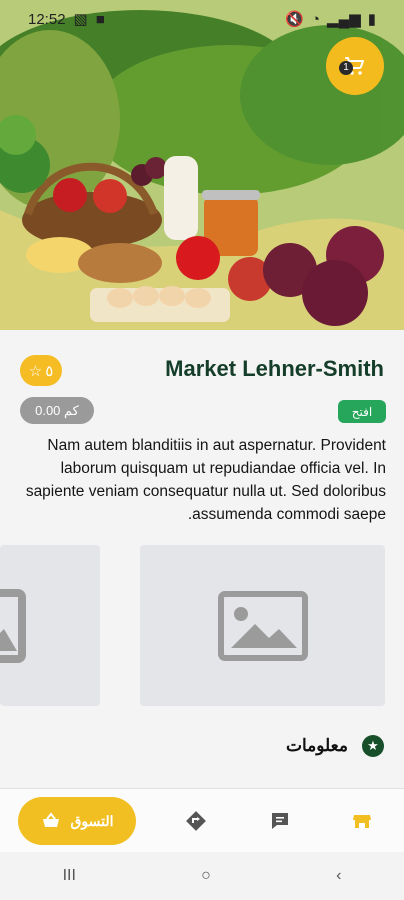 Image resolution: width=404 pixels, height=900 pixels. I want to click on star-icon: ★, so click(373, 746).